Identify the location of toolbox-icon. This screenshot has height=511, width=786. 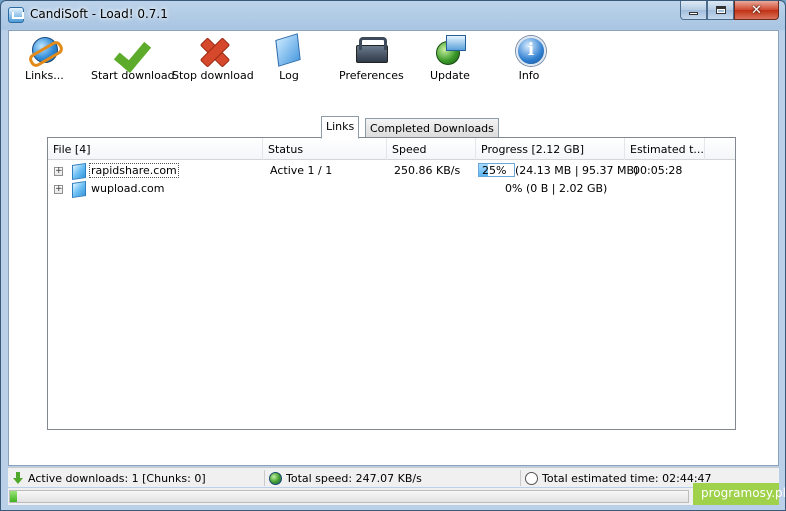
(371, 50).